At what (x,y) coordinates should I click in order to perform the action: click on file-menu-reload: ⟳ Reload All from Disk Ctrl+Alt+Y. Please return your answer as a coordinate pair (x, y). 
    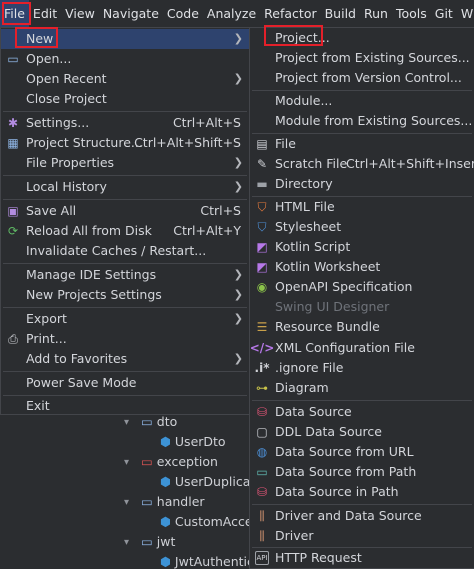
    Looking at the image, I should click on (125, 231).